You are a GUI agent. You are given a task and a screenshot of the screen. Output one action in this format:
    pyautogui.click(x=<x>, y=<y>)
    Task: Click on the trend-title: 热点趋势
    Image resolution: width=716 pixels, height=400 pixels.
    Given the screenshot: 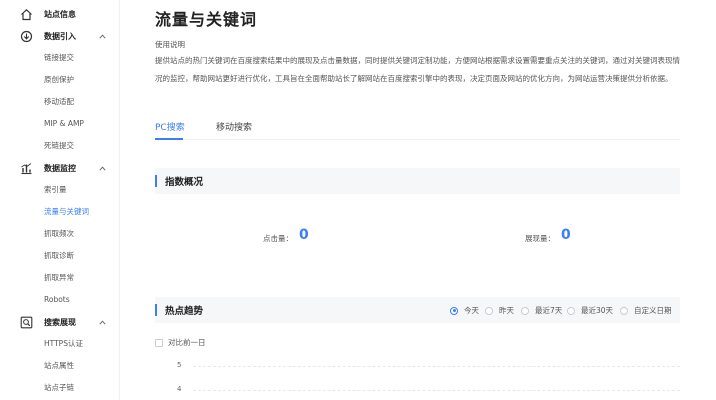 What is the action you would take?
    pyautogui.click(x=184, y=311)
    